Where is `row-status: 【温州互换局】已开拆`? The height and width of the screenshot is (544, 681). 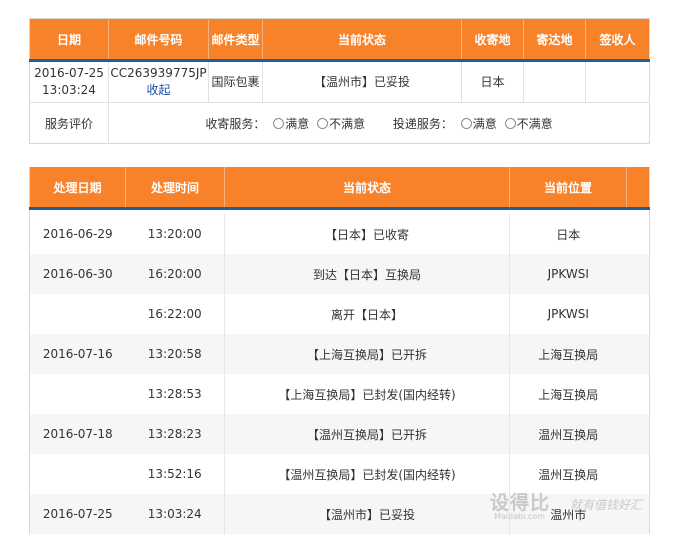
row-status: 【温州互换局】已开拆 is located at coordinates (367, 434).